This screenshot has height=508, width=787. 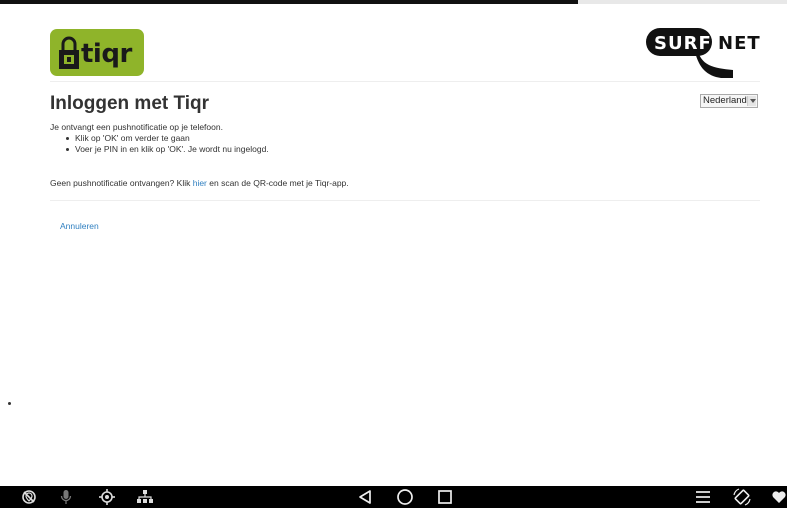 What do you see at coordinates (778, 497) in the screenshot?
I see `favorite-icon` at bounding box center [778, 497].